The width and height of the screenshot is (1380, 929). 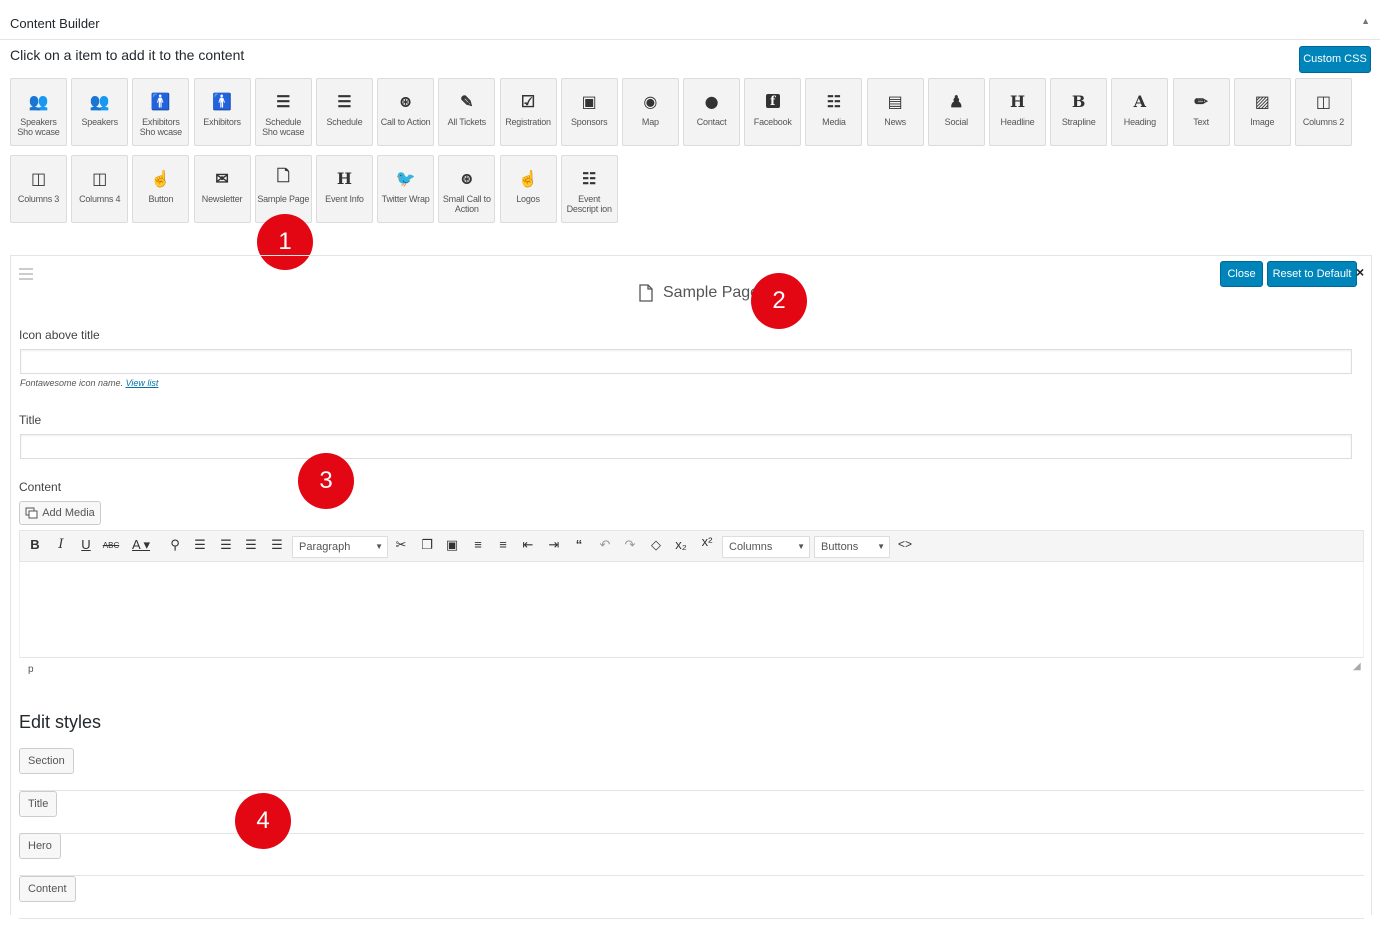 What do you see at coordinates (681, 544) in the screenshot?
I see `subscript-icon: x₂` at bounding box center [681, 544].